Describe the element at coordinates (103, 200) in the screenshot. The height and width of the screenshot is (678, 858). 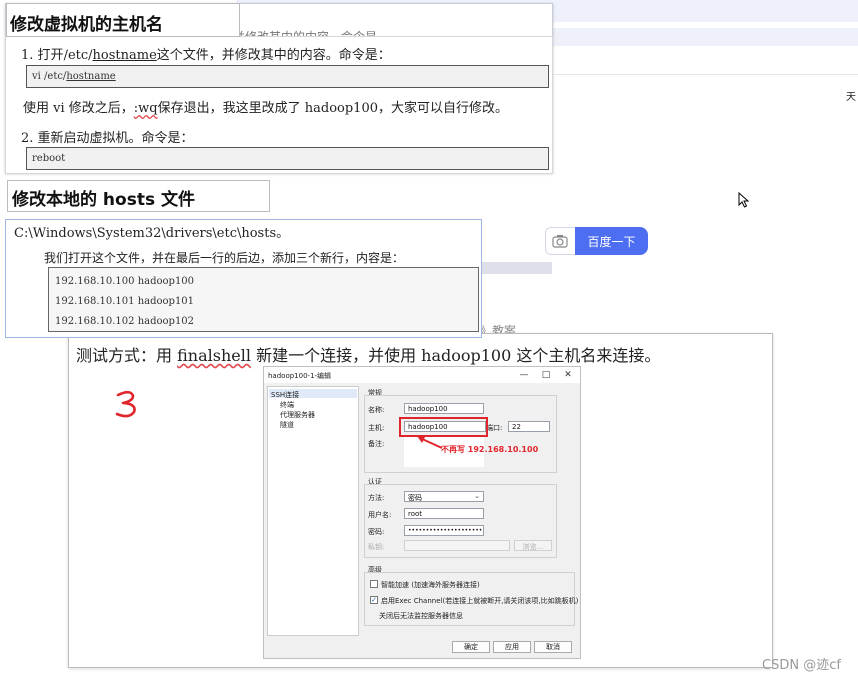
I see `section2-title-text: 修改本地的 hosts 文件` at that location.